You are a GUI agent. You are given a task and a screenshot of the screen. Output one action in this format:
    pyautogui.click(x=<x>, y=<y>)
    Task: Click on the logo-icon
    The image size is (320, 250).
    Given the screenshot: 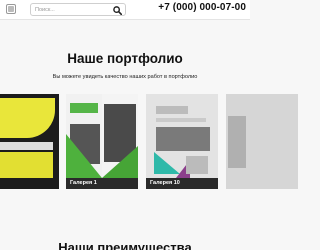 What is the action you would take?
    pyautogui.click(x=11, y=9)
    